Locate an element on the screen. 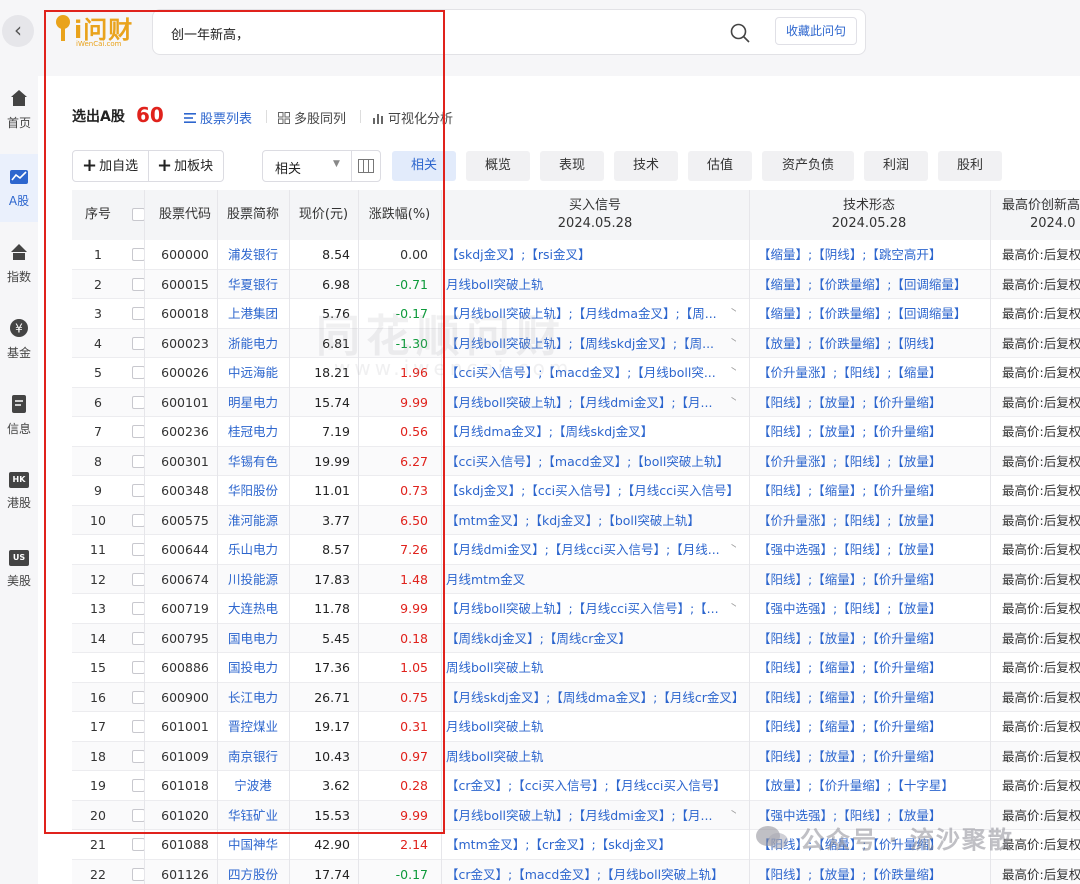  header-change: 涨跌幅(%) is located at coordinates (399, 215).